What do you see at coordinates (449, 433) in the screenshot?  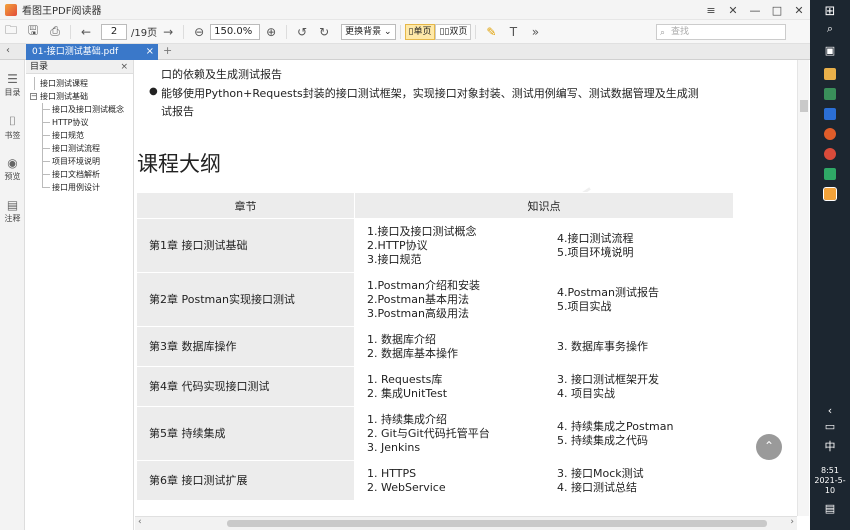 I see `points-cell: 1. 持续集成介绍 2. Git与Git代码托管平台 3. Jenkins` at bounding box center [449, 433].